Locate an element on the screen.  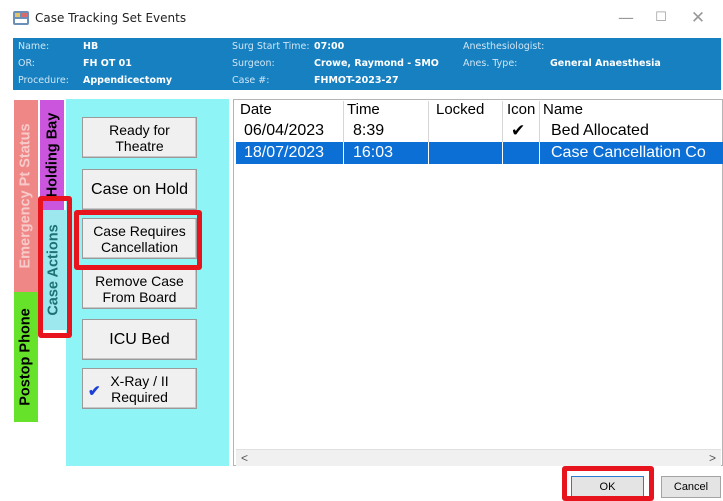
case-on-hold-button: Case on Hold is located at coordinates (139, 189).